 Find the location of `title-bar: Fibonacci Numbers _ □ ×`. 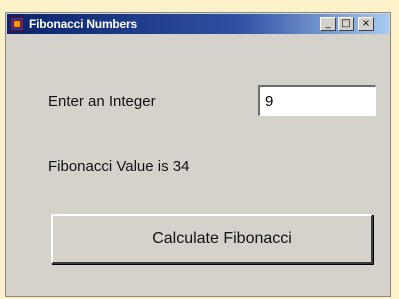

title-bar: Fibonacci Numbers _ □ × is located at coordinates (198, 24).